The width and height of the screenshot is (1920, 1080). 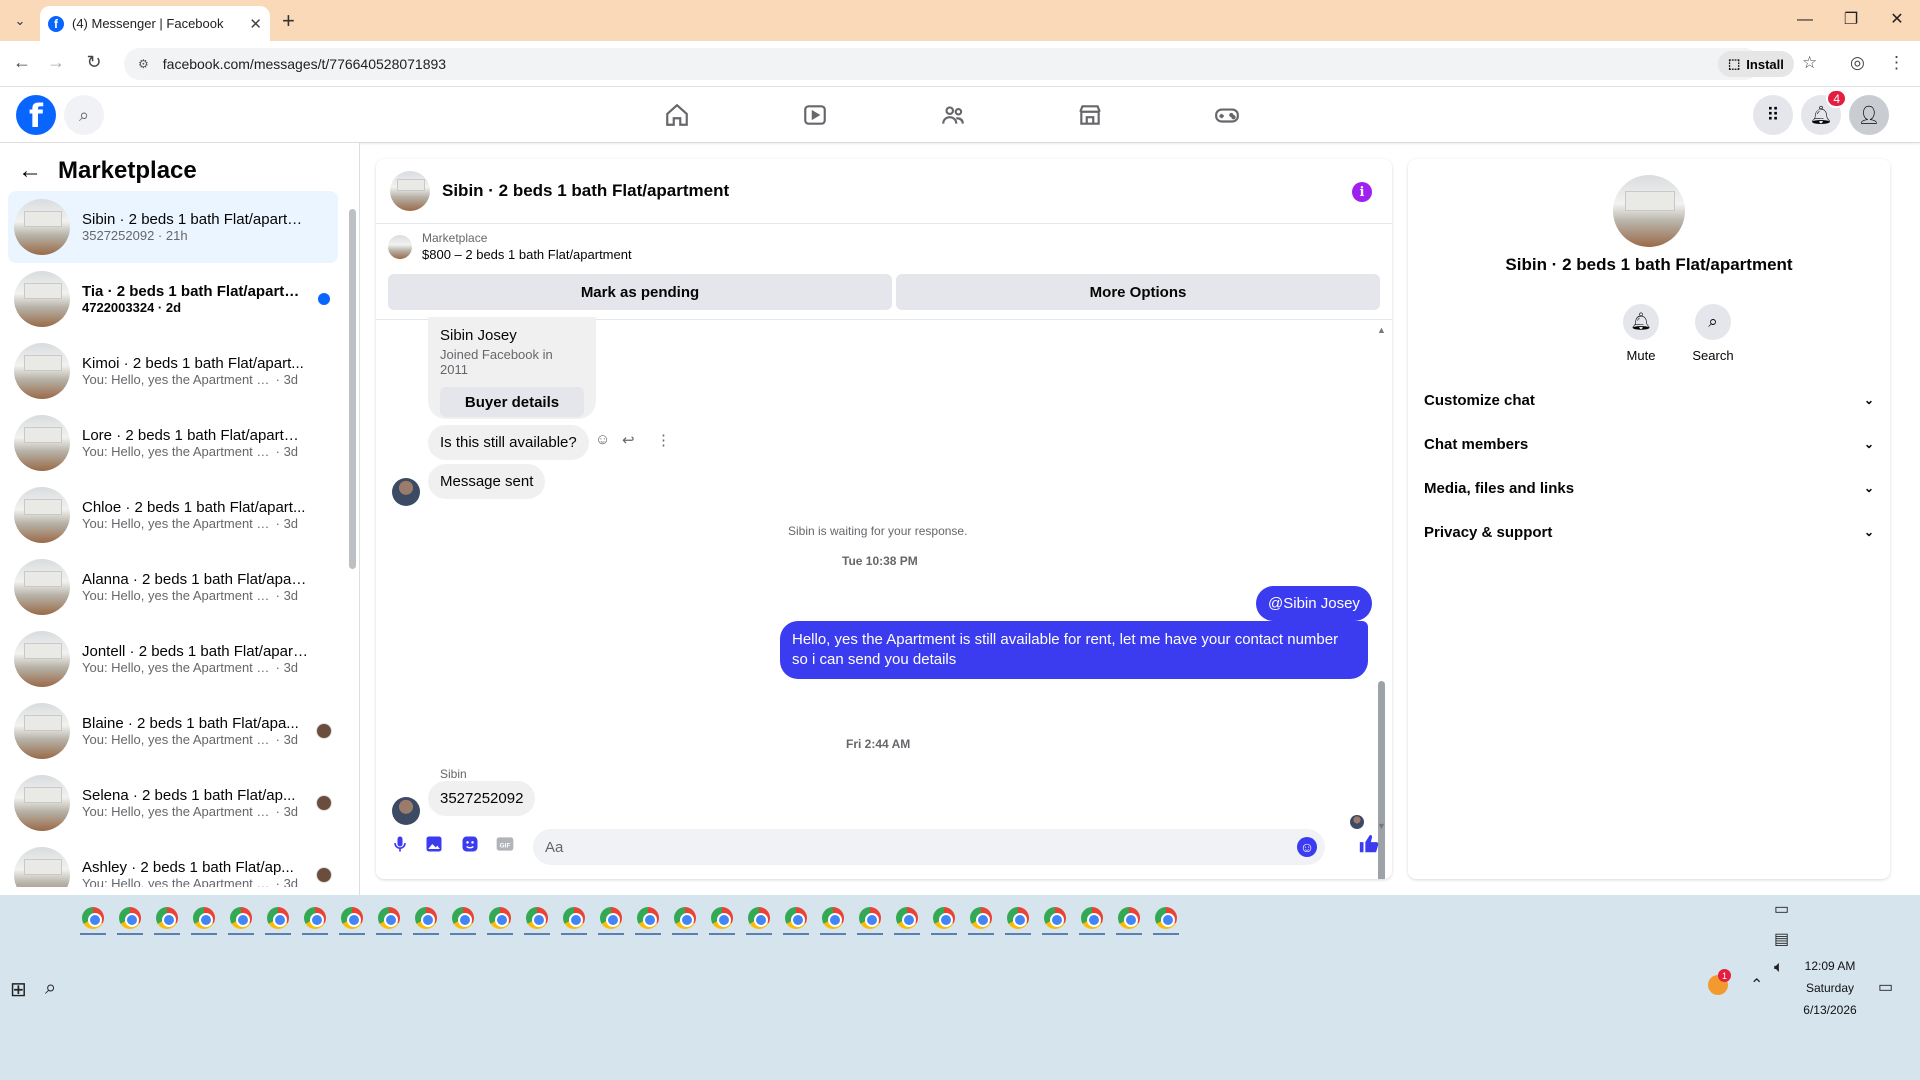 I want to click on privacy-support-row: Privacy & support ⌄, so click(x=1649, y=532).